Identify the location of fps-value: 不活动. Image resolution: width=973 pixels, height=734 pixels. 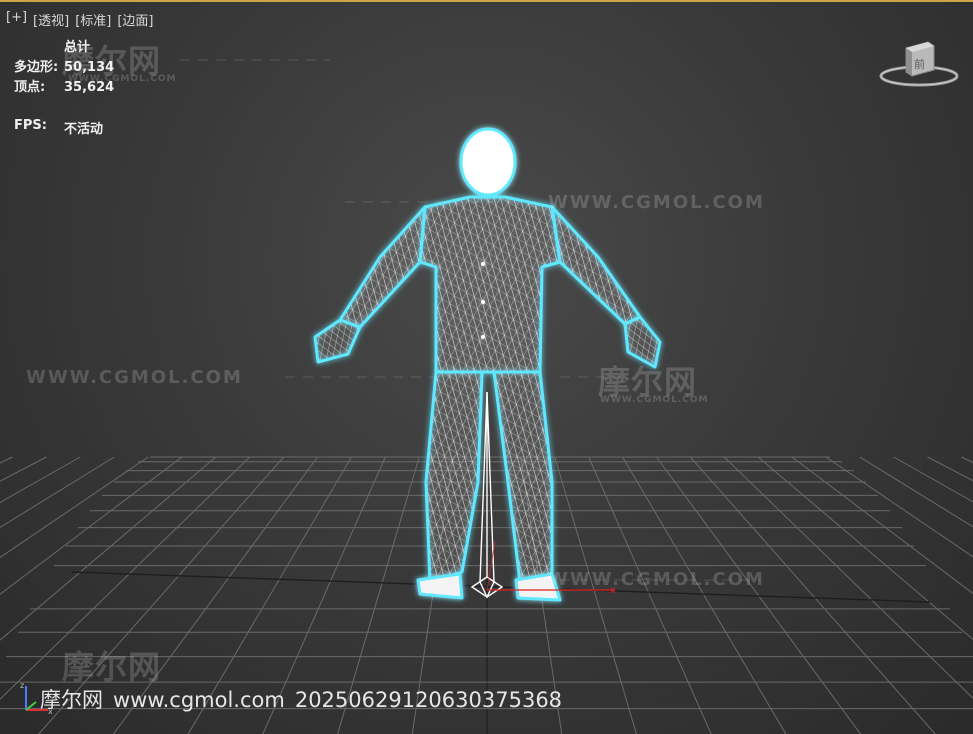
(84, 129).